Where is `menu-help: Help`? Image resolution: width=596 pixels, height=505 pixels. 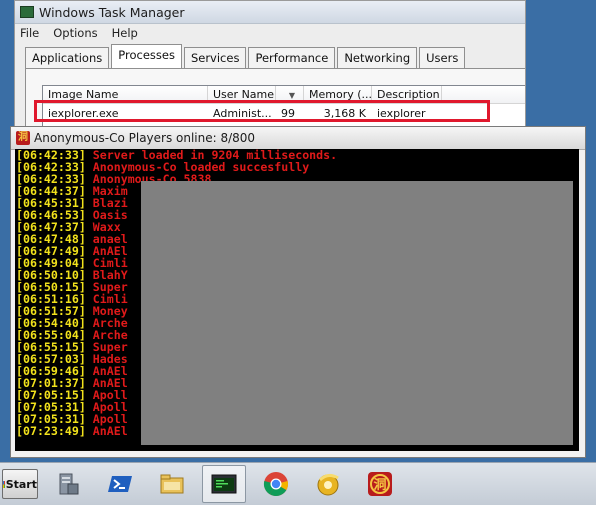 menu-help: Help is located at coordinates (125, 33).